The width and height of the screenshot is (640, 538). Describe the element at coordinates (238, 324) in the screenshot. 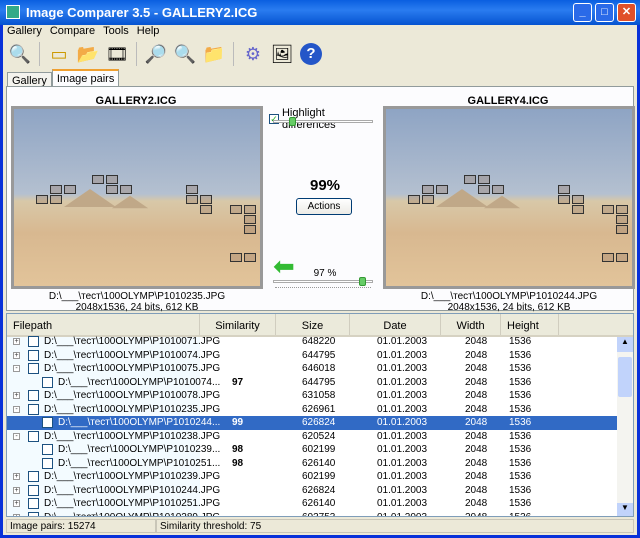

I see `column-similarity: Similarity` at that location.